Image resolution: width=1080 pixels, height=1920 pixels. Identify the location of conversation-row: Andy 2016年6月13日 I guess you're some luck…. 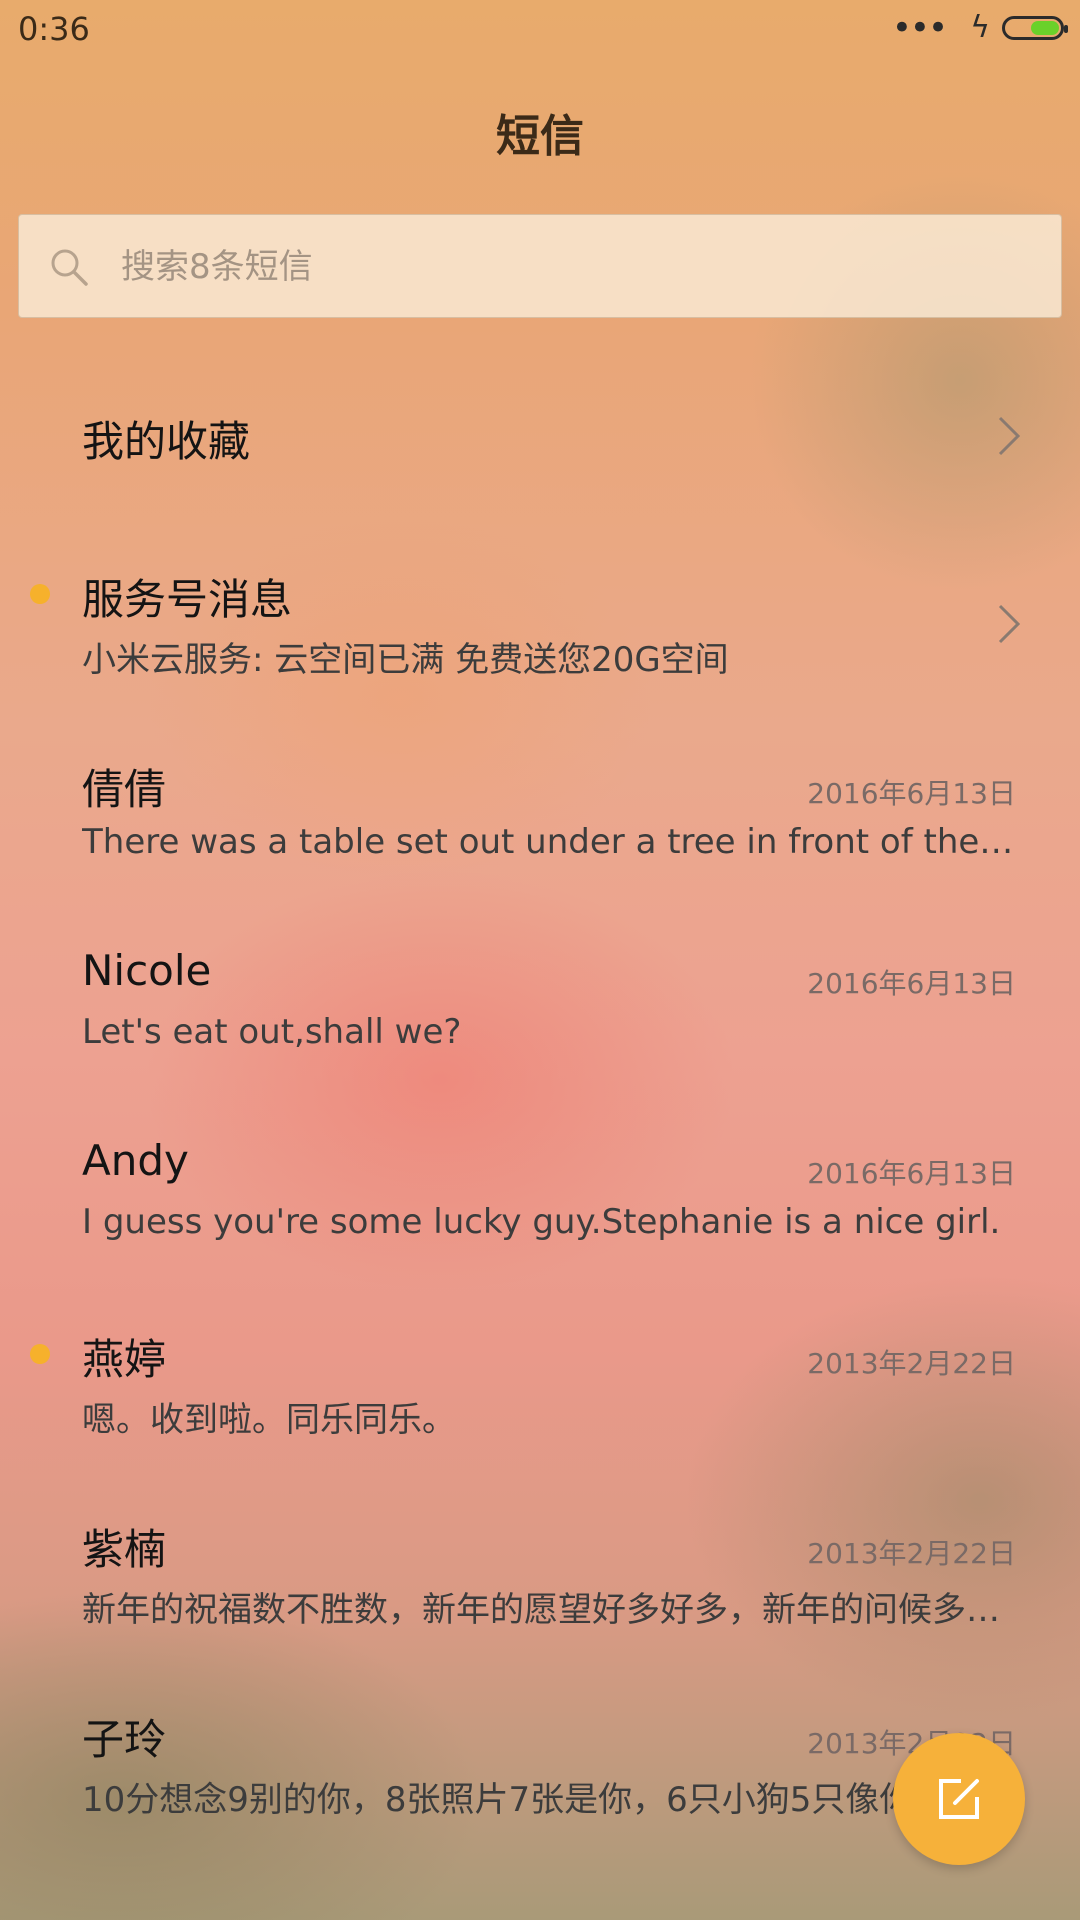
(540, 1205).